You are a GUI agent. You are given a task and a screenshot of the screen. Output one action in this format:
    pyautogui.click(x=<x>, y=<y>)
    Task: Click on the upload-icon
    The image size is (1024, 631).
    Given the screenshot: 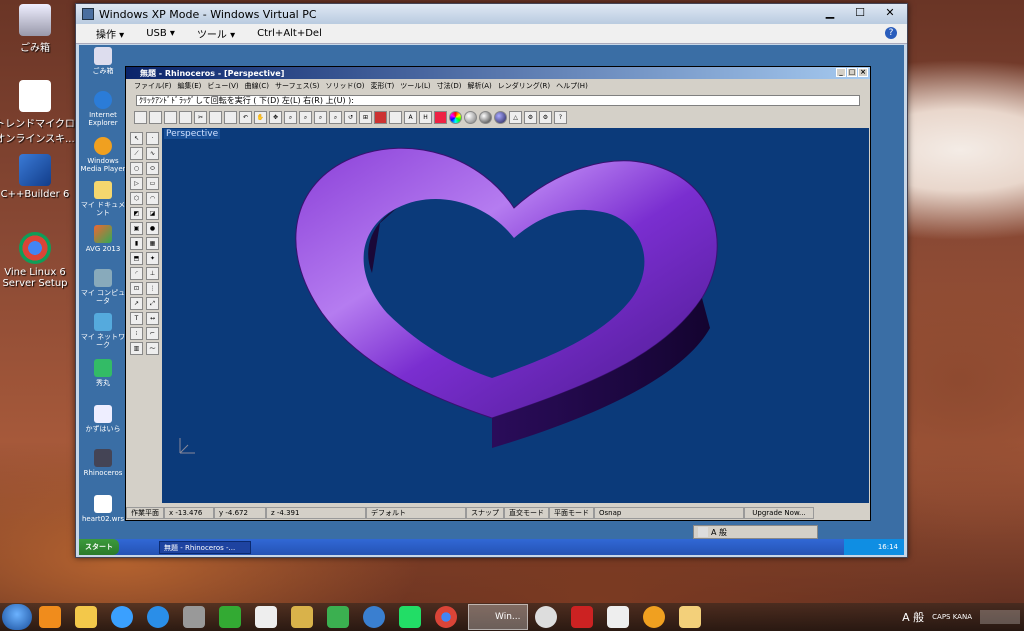 What is the action you would take?
    pyautogui.click(x=122, y=617)
    